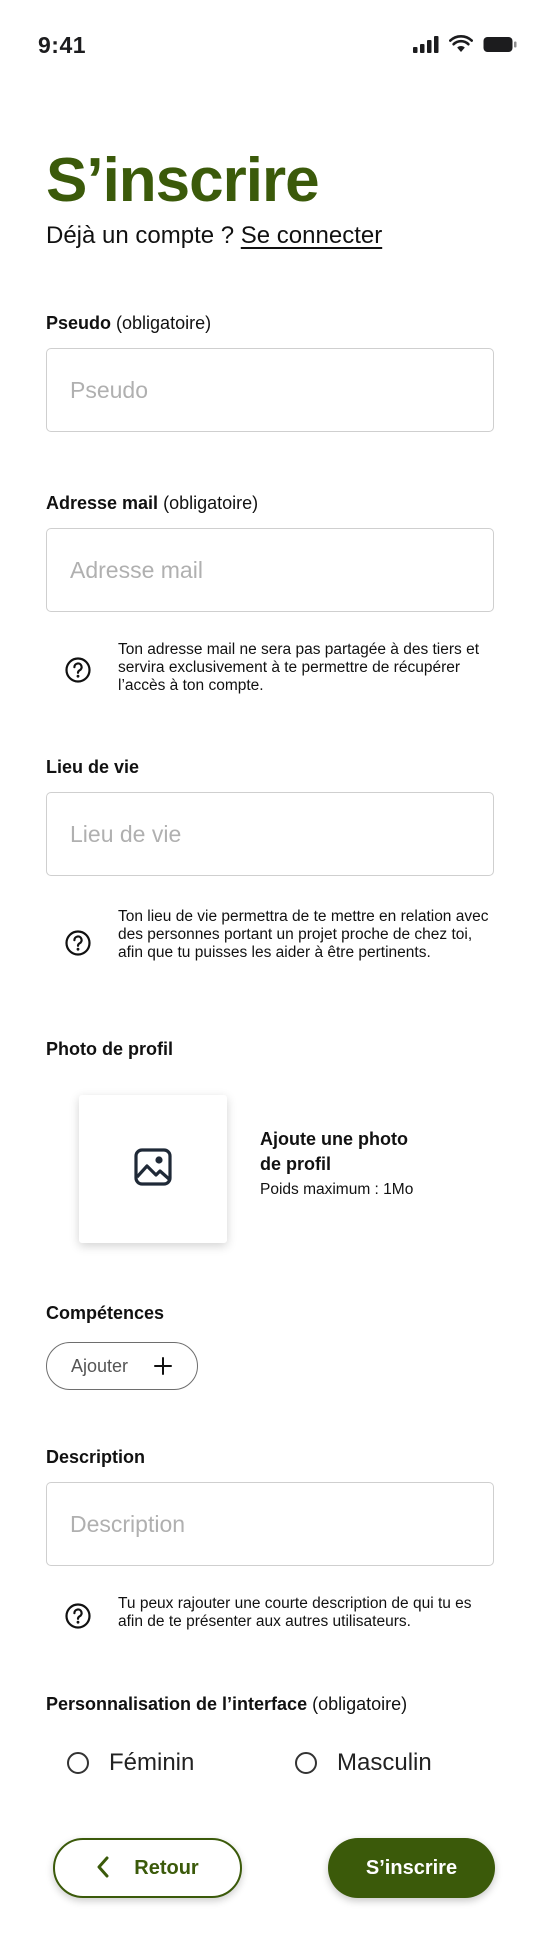 The image size is (541, 1944). What do you see at coordinates (270, 46) in the screenshot?
I see `status-bar: 9:41` at bounding box center [270, 46].